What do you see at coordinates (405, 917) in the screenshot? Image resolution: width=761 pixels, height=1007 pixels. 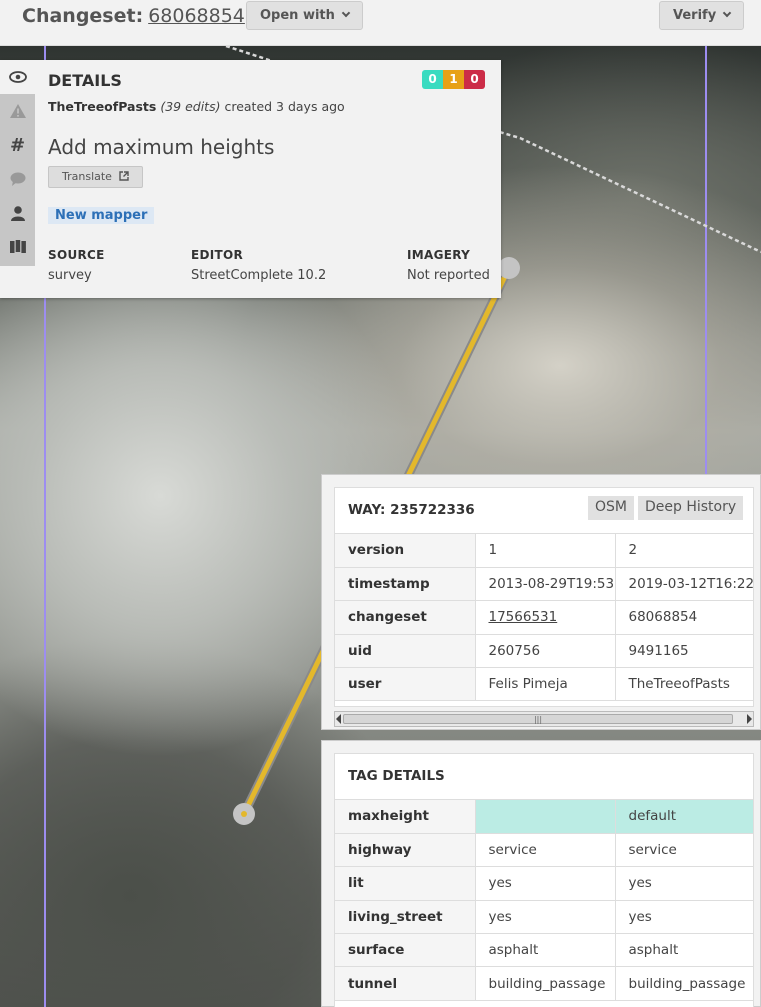 I see `row-key: living_street` at bounding box center [405, 917].